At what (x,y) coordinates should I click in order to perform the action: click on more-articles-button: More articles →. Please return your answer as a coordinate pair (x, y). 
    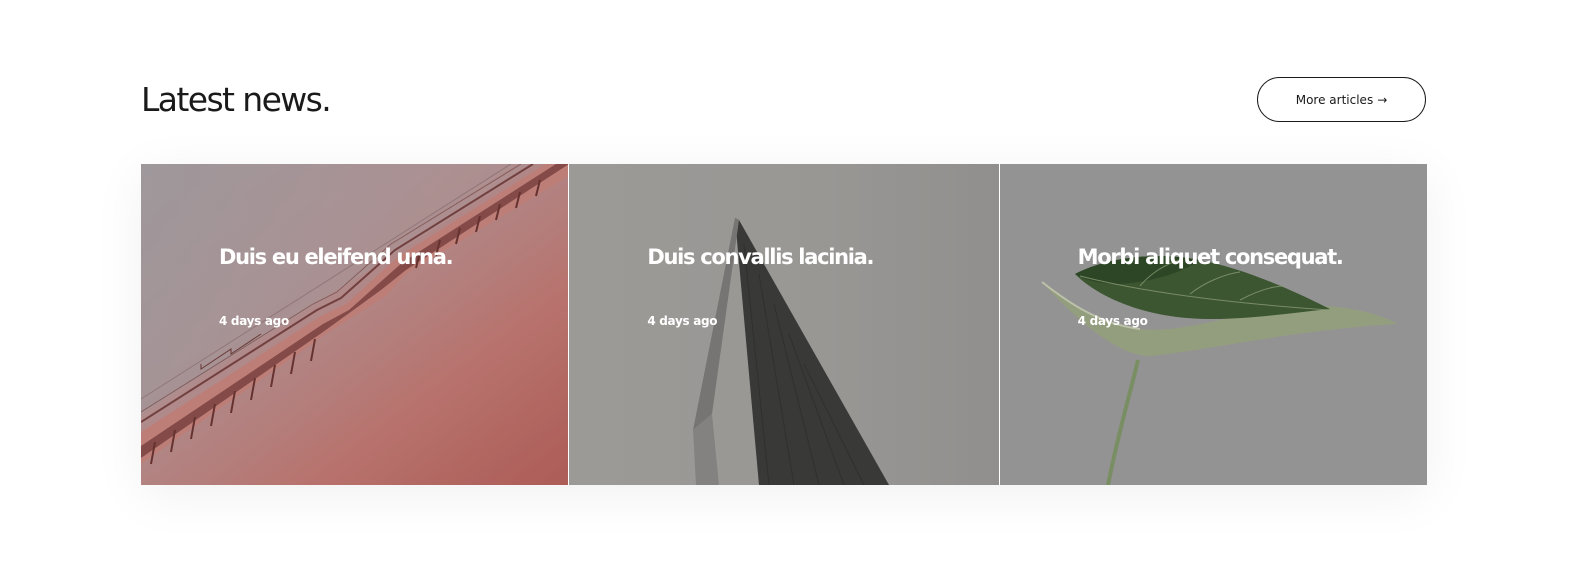
    Looking at the image, I should click on (1341, 99).